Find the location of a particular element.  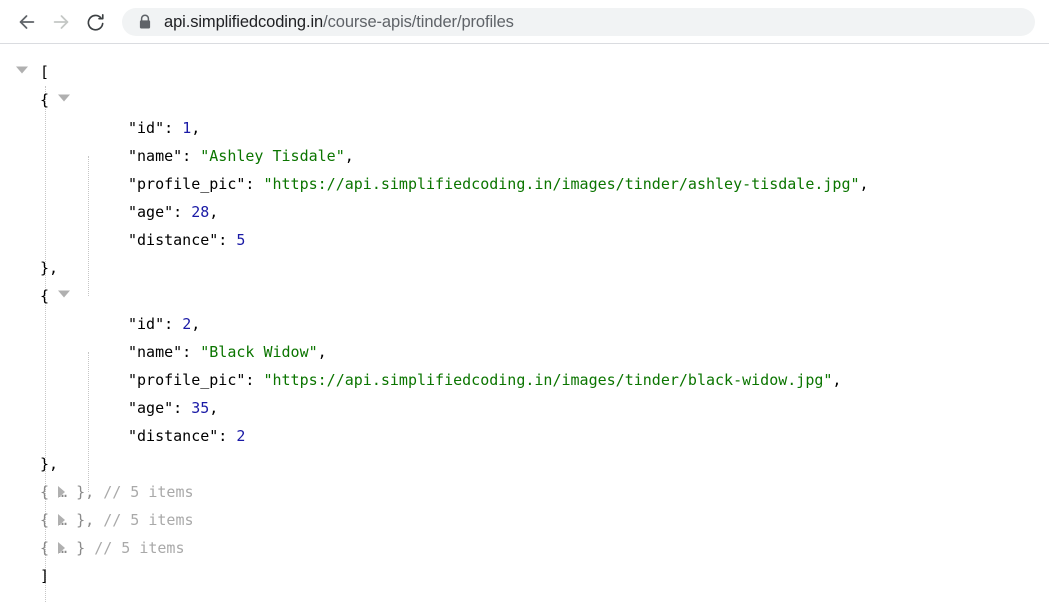

json-line-root-open: [ is located at coordinates (524, 72).